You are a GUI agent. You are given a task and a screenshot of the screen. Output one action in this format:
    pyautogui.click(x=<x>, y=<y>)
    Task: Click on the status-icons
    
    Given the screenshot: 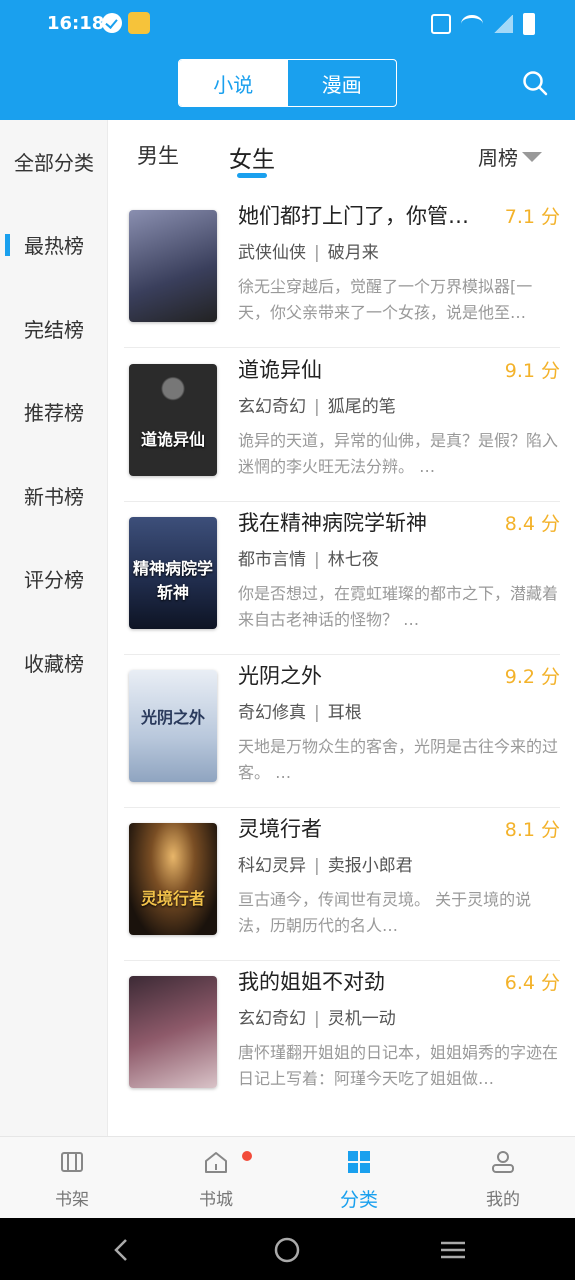 What is the action you would take?
    pyautogui.click(x=483, y=24)
    